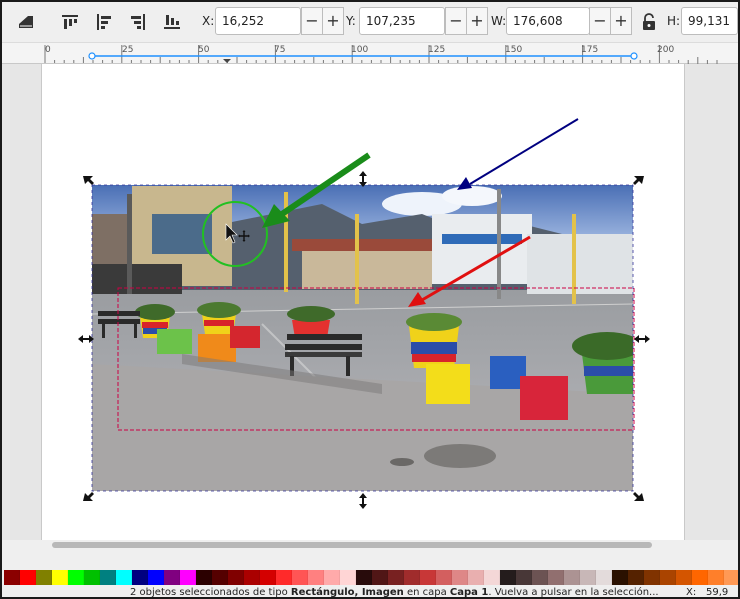  Describe the element at coordinates (333, 21) in the screenshot. I see `x-increment-button: +` at that location.